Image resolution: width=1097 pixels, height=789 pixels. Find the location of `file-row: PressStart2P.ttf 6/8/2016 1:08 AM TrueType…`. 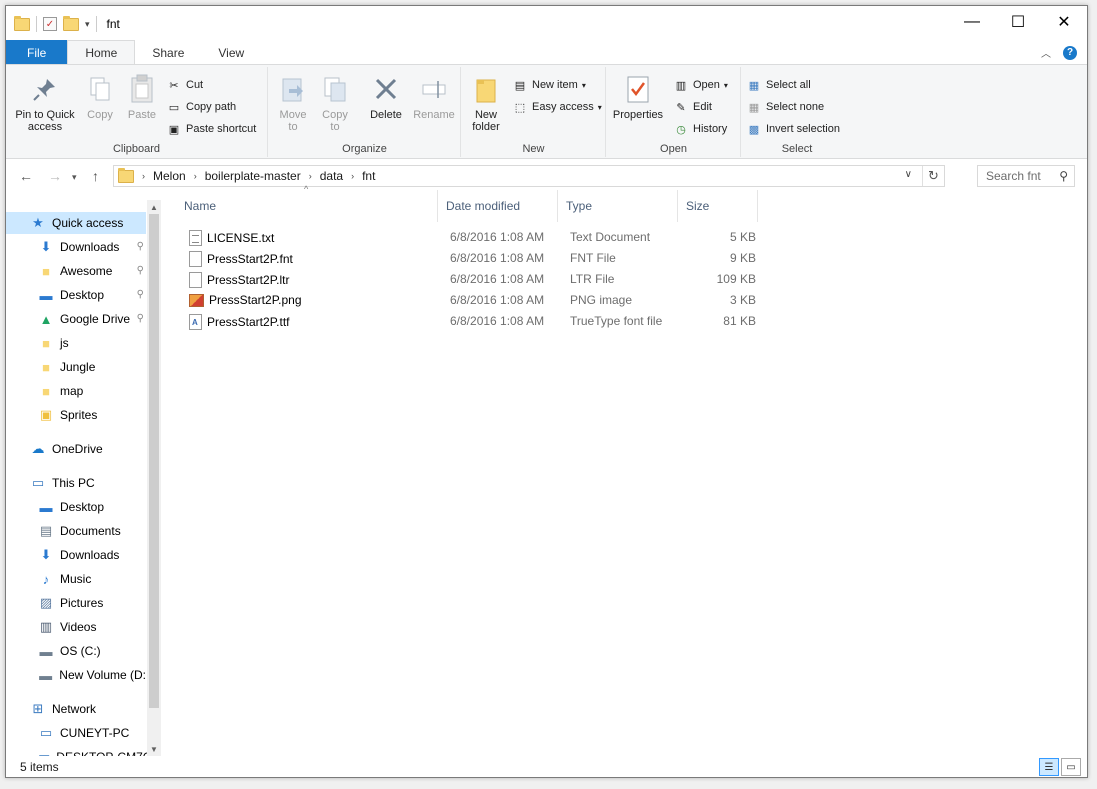

file-row: PressStart2P.ttf 6/8/2016 1:08 AM TrueType… is located at coordinates (471, 321).